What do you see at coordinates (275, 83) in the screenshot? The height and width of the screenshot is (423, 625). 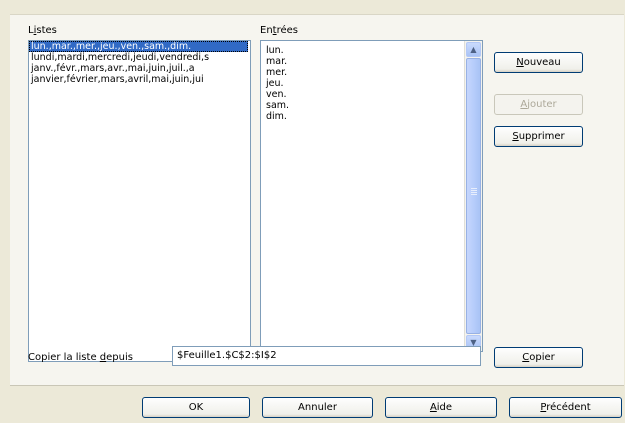 I see `entry-line: jeu.` at bounding box center [275, 83].